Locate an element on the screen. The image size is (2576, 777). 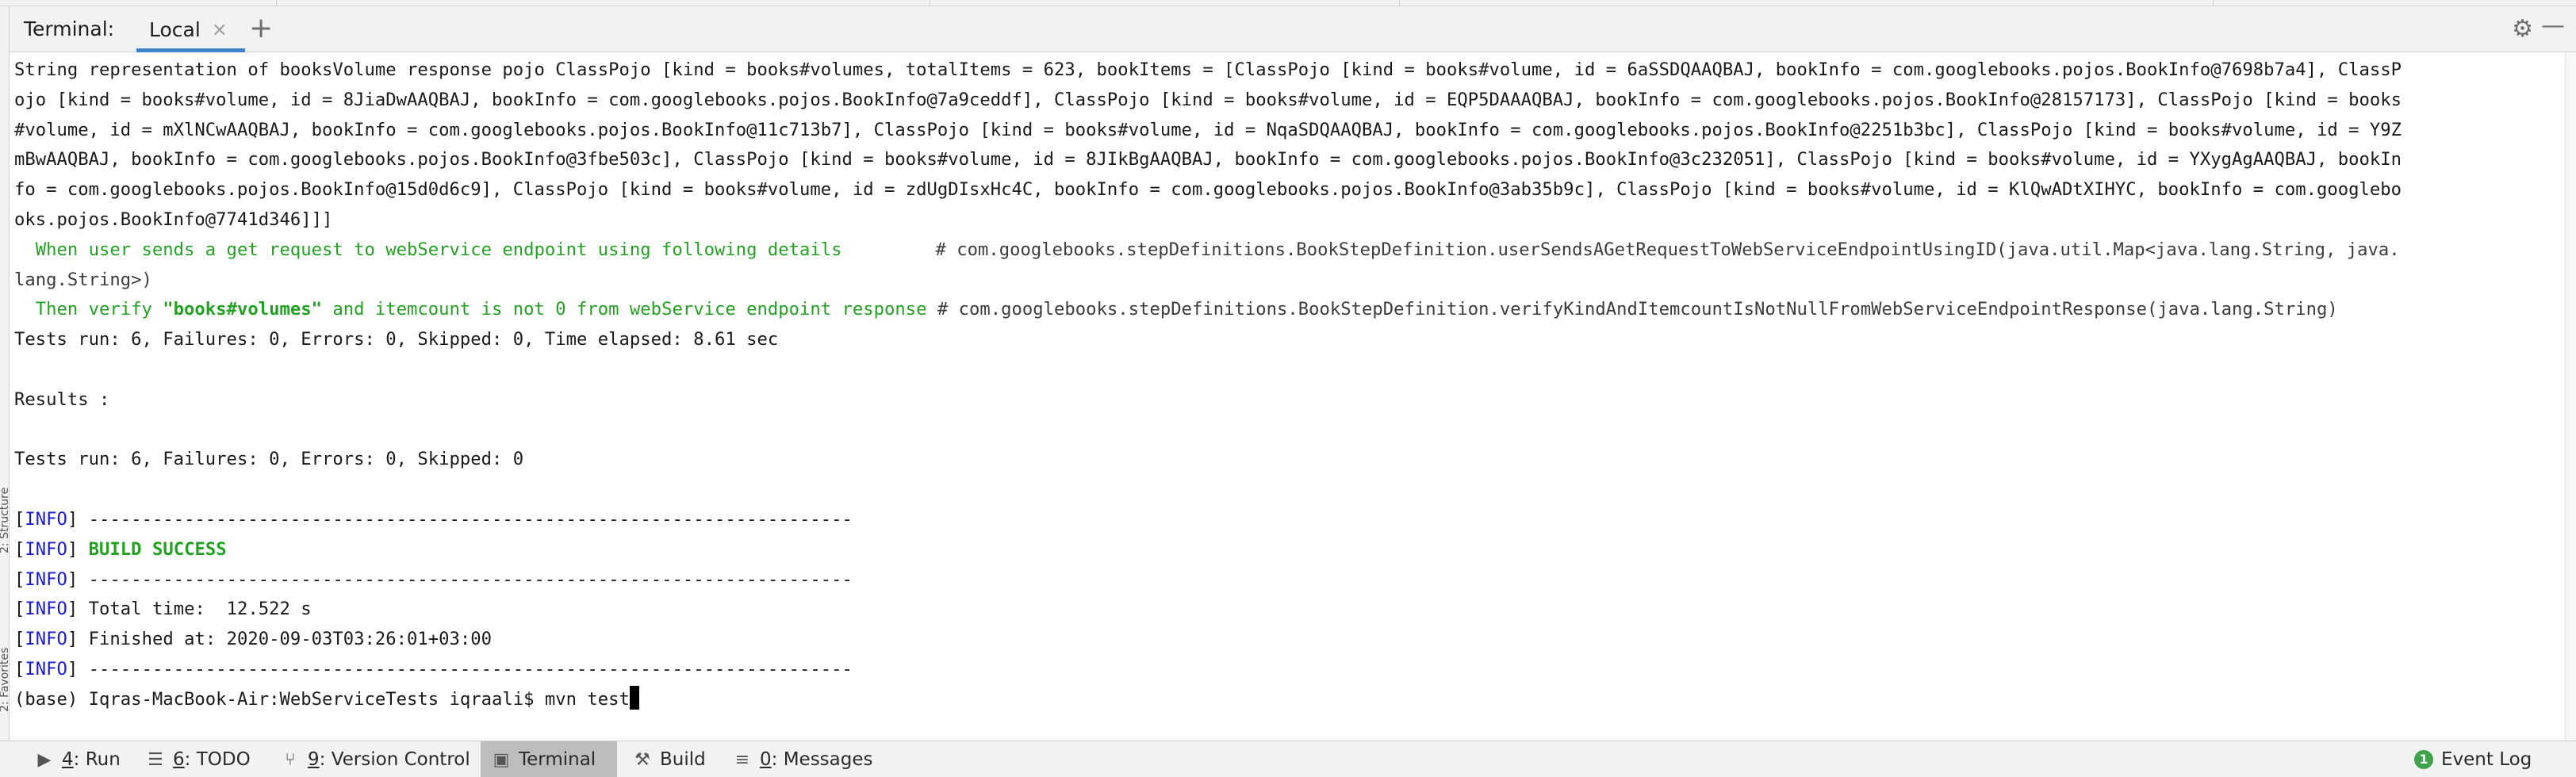
gear-icon: ⚙ is located at coordinates (2522, 29).